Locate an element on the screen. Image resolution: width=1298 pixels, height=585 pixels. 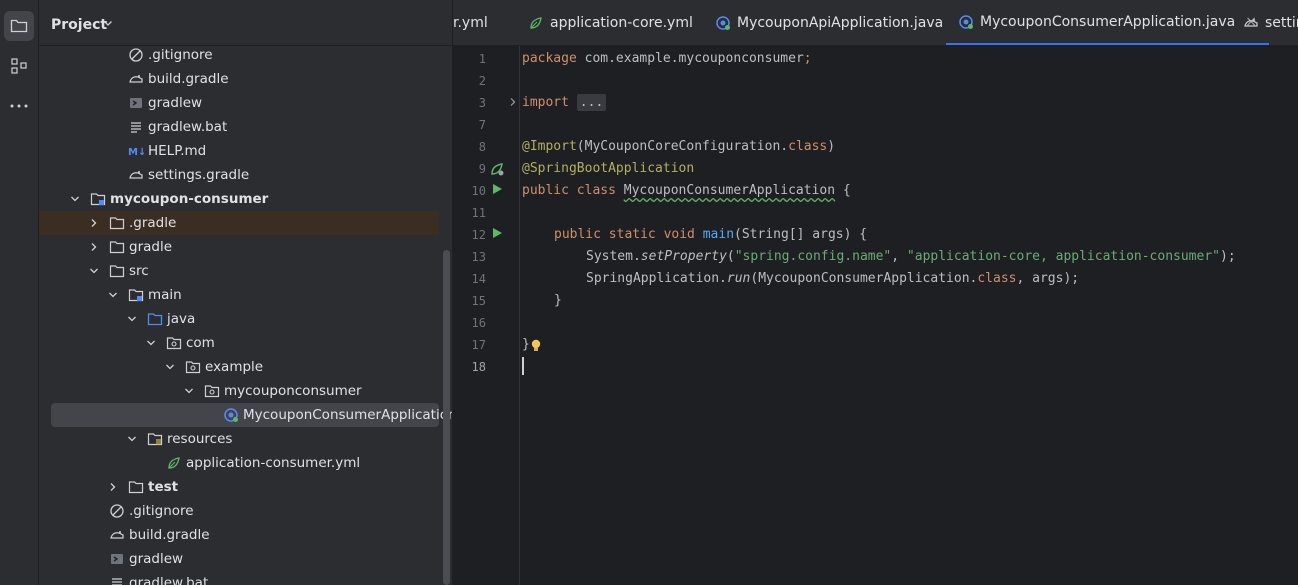
tree-row: settings.gradle is located at coordinates (239, 175).